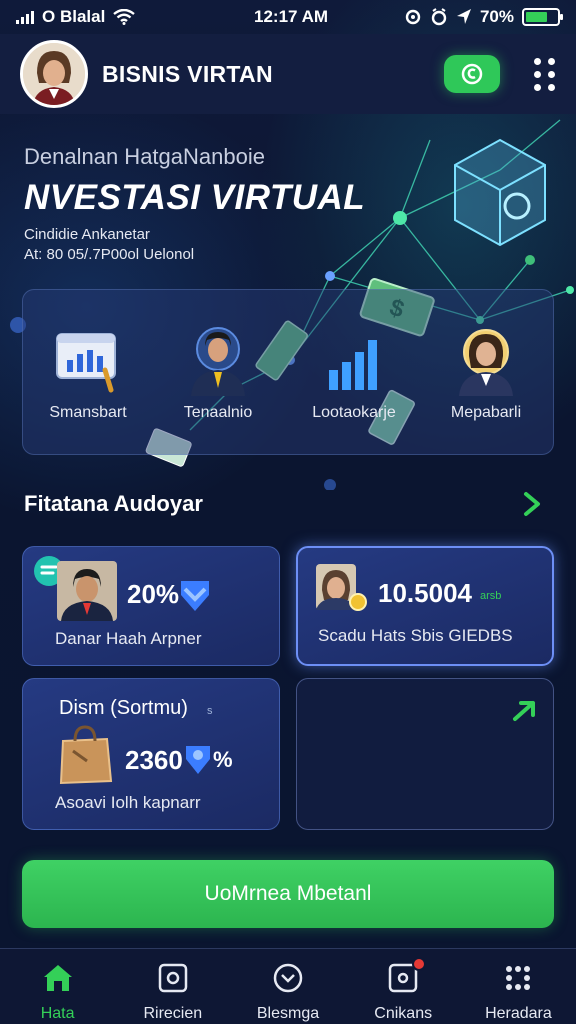  I want to click on card-heading: Dism (Sortmu), so click(123, 708).